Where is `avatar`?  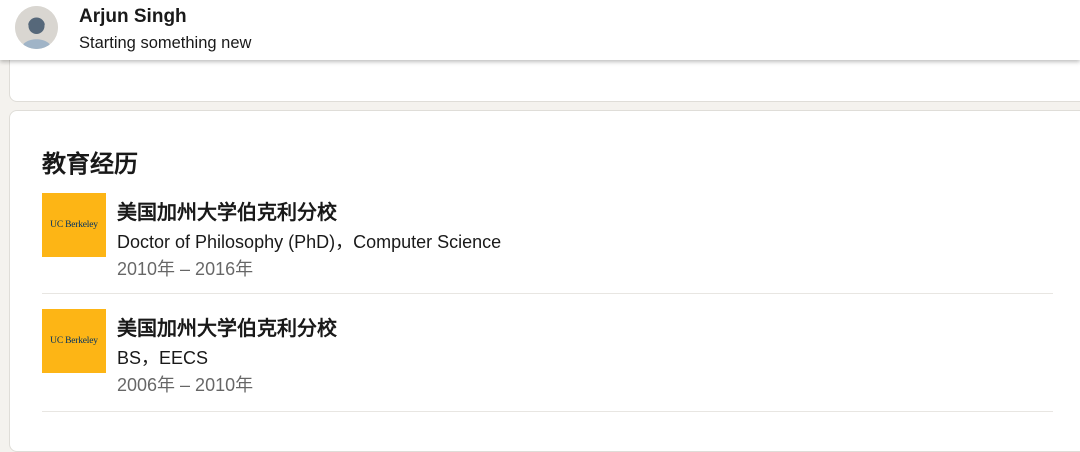 avatar is located at coordinates (36, 27).